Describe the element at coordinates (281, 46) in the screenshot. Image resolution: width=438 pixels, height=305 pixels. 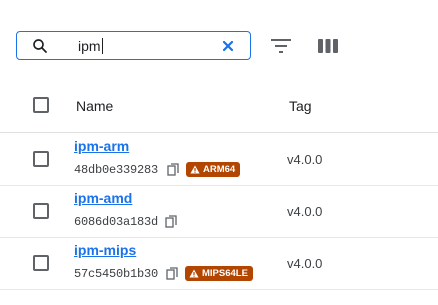
I see `filter-icon` at that location.